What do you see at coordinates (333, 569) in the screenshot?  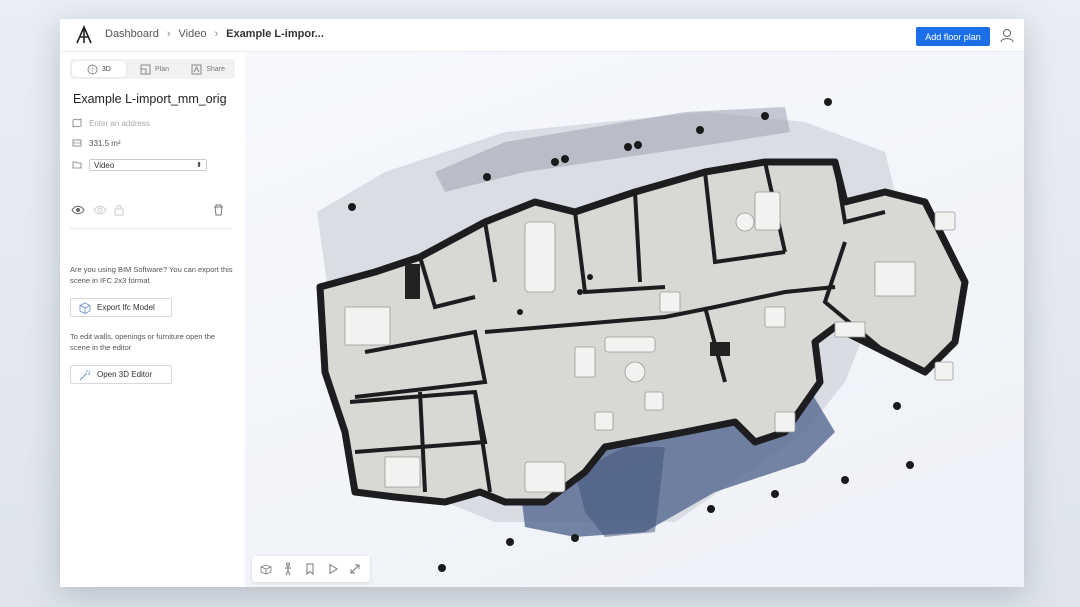 I see `play-icon` at bounding box center [333, 569].